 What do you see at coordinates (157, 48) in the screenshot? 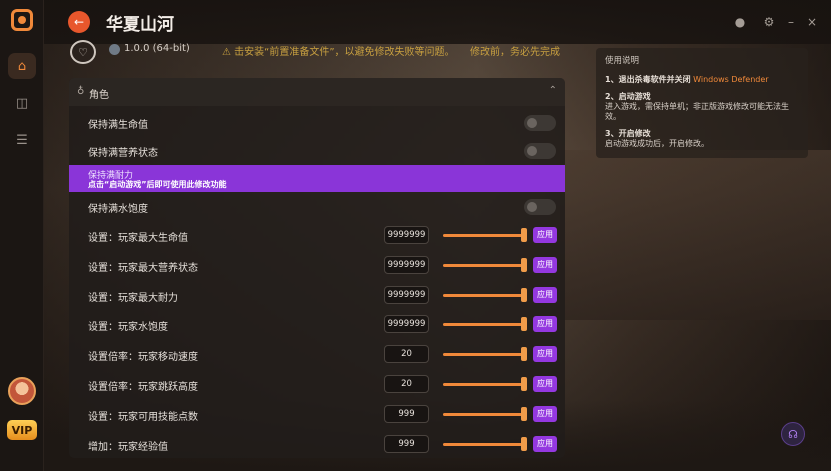
I see `game-version: 1.0.0 (64-bit)` at bounding box center [157, 48].